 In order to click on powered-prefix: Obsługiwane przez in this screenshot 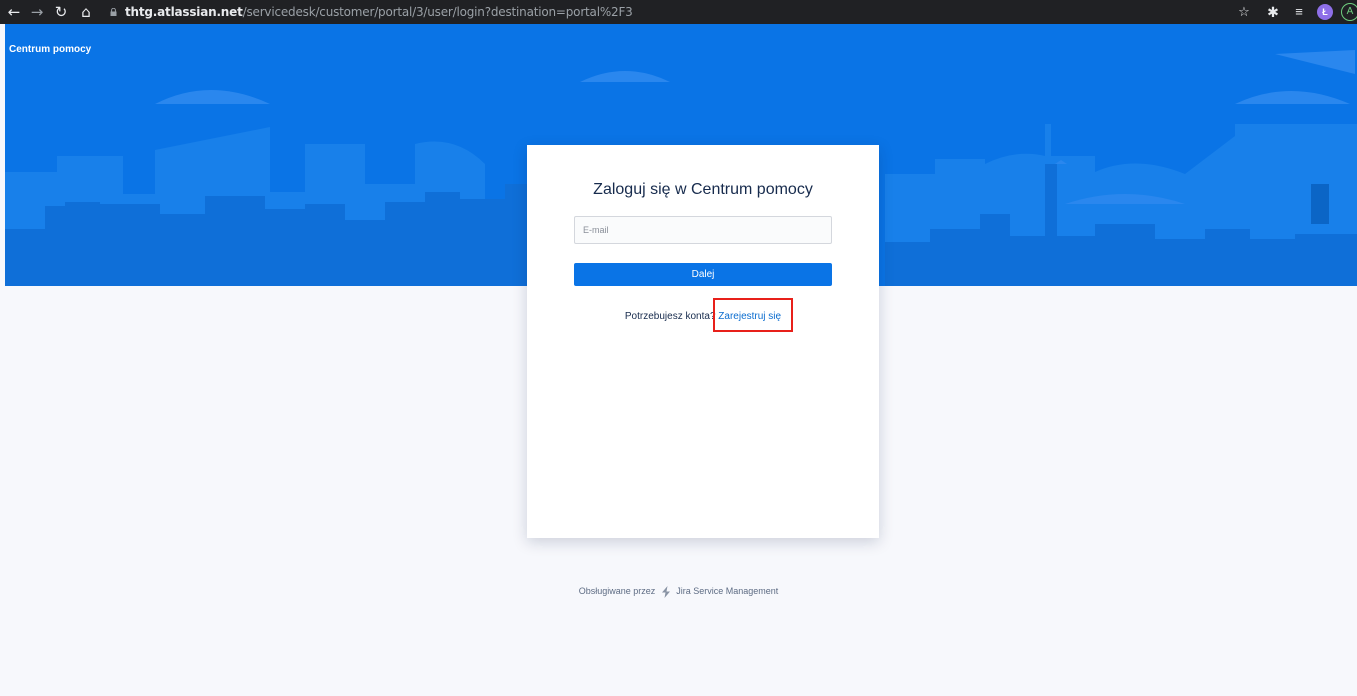, I will do `click(617, 591)`.